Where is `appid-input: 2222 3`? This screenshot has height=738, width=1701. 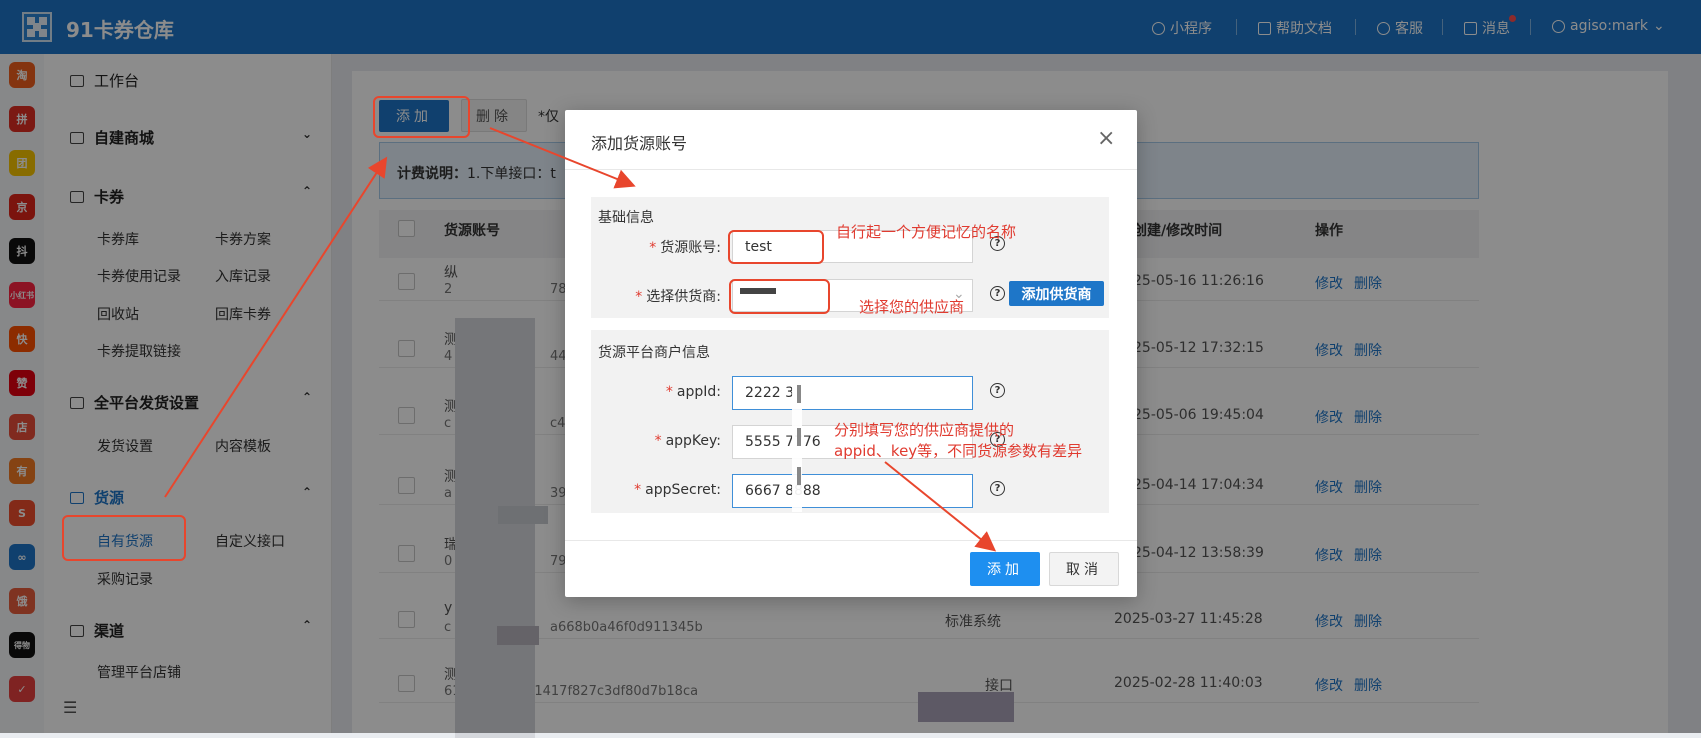 appid-input: 2222 3 is located at coordinates (852, 393).